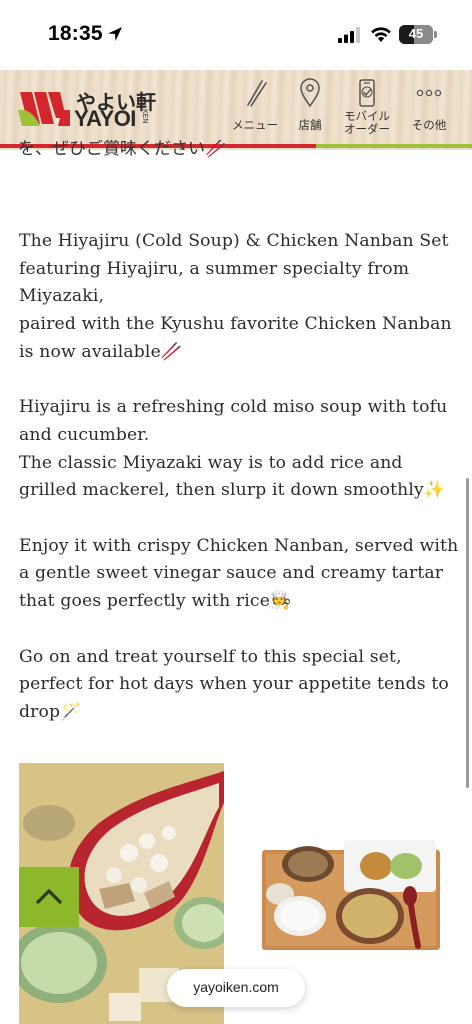  I want to click on chevron-up-icon, so click(49, 896).